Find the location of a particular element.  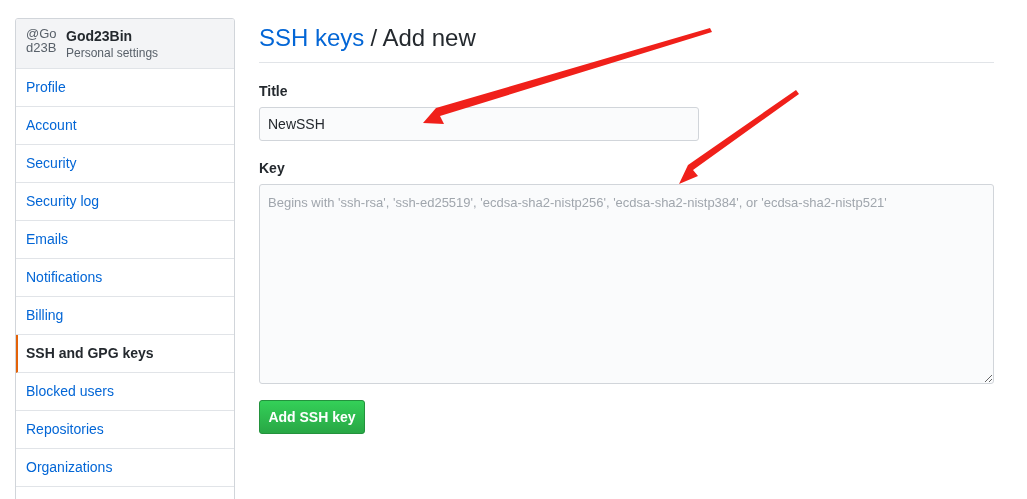

page-heading: / Add new is located at coordinates (423, 38).